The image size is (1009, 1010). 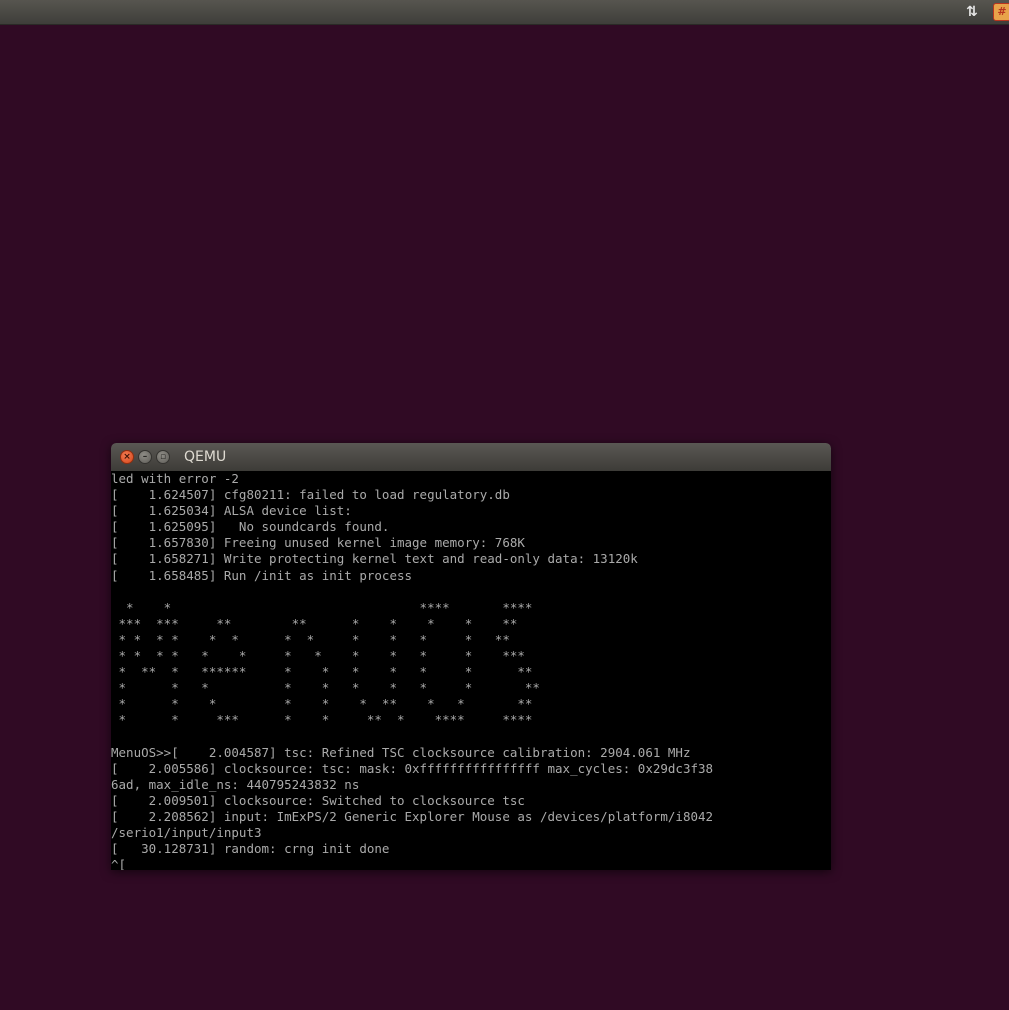 I want to click on console-line: [ 30.128731] random: crng init done, so click(x=250, y=849).